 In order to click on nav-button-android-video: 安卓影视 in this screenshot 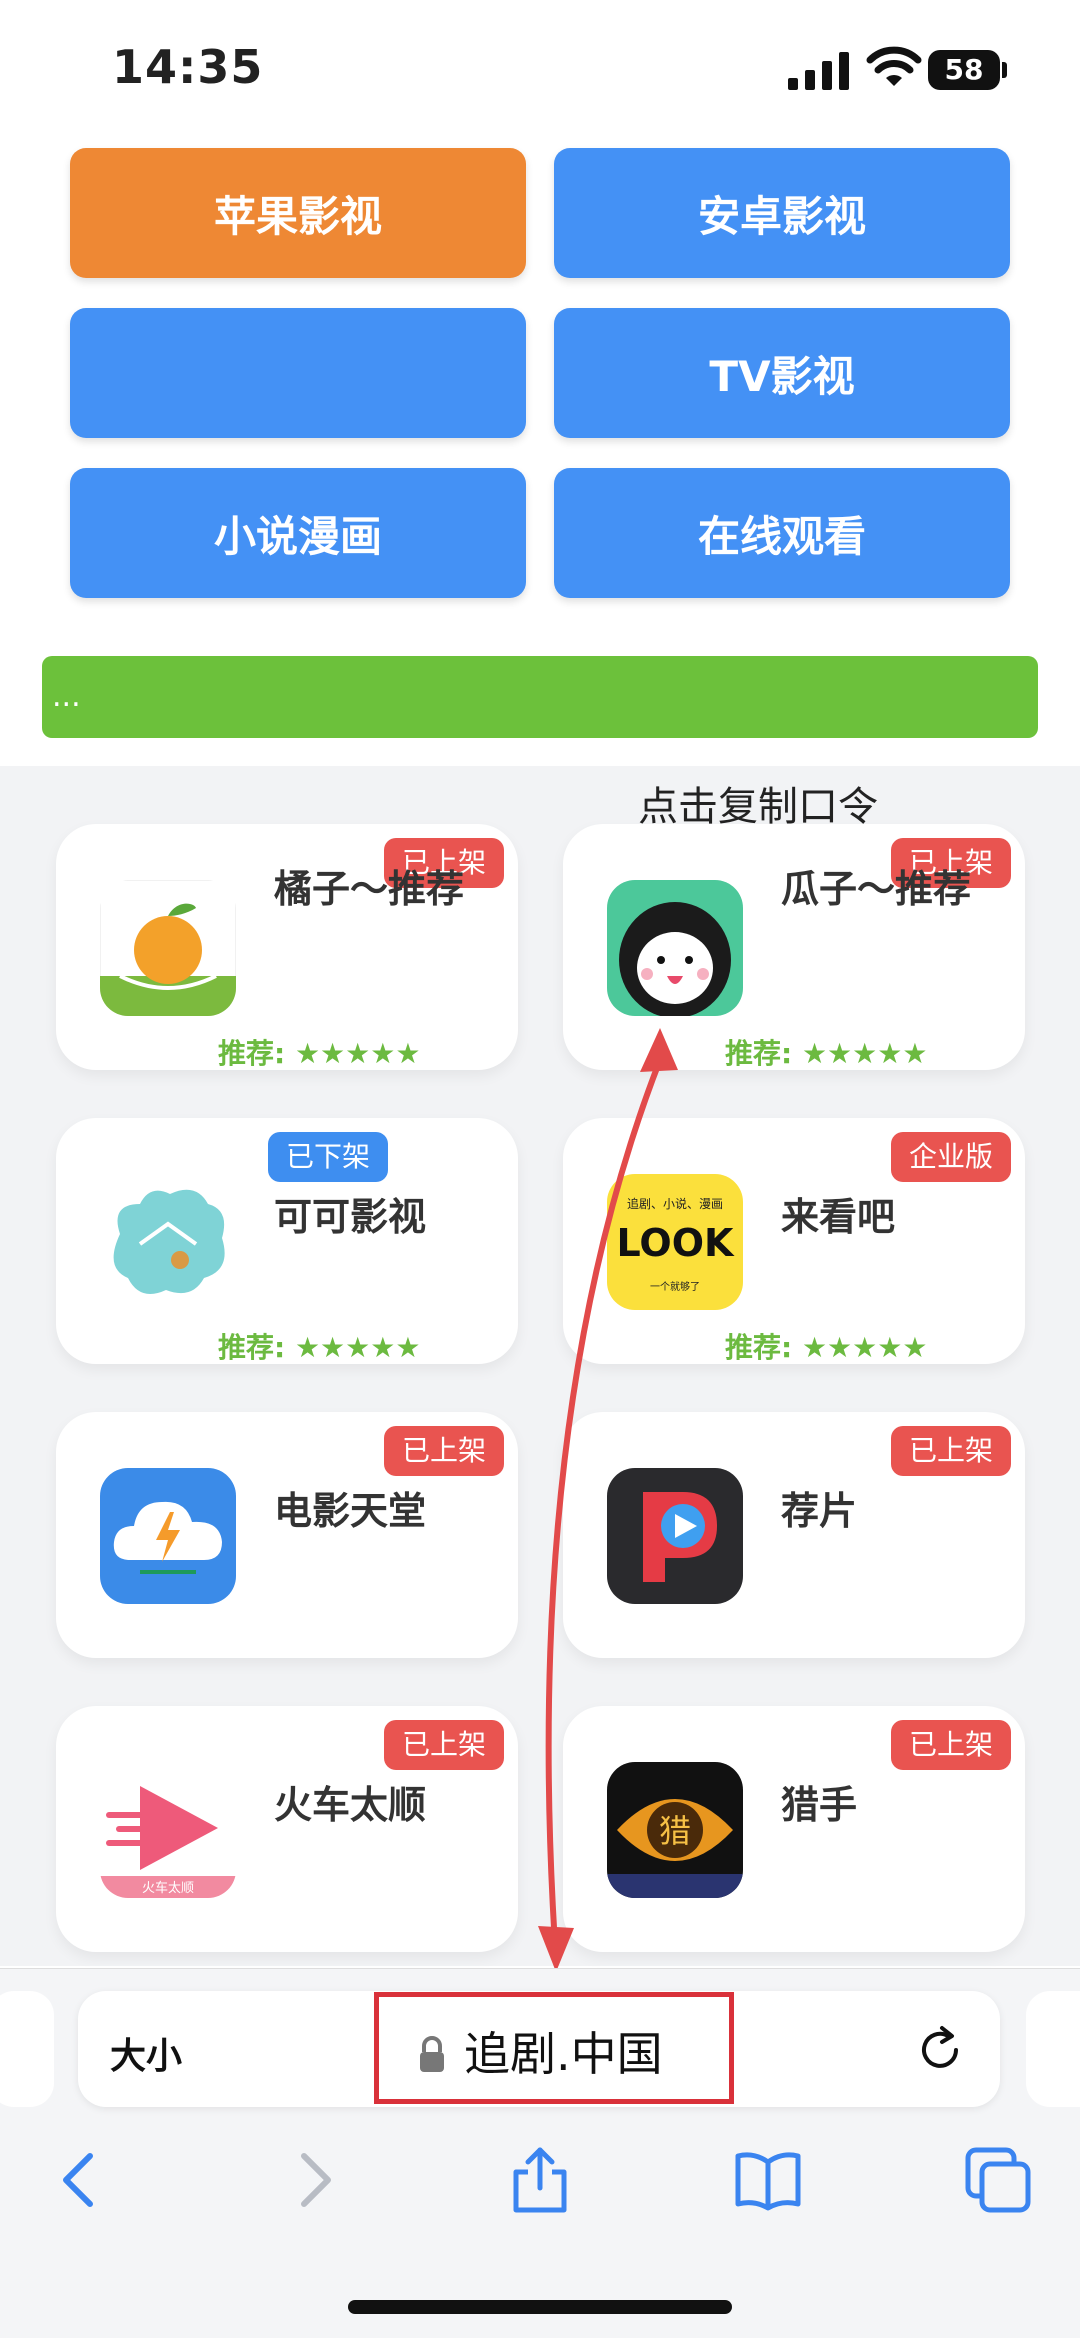, I will do `click(782, 213)`.